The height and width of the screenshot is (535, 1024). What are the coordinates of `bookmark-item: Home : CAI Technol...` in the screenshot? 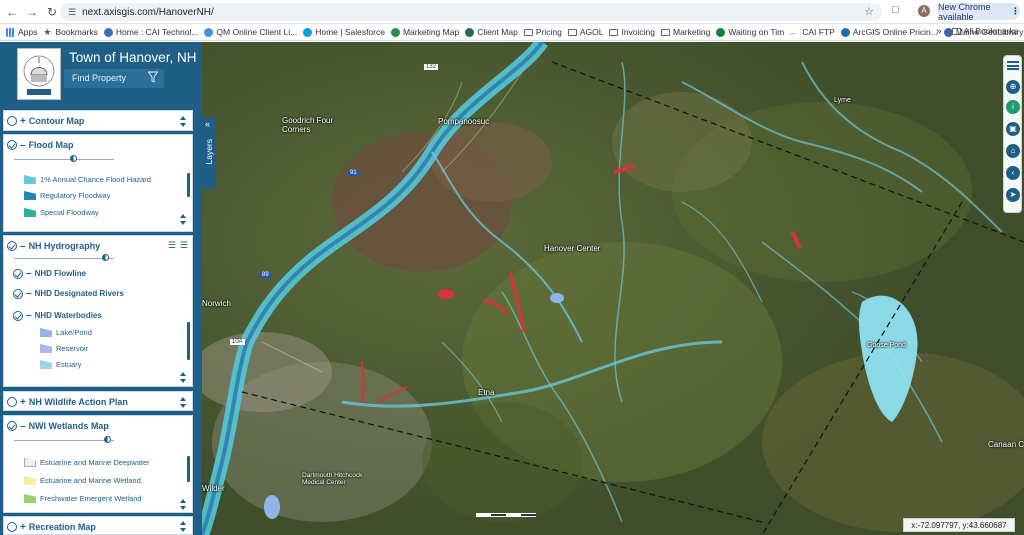 It's located at (150, 32).